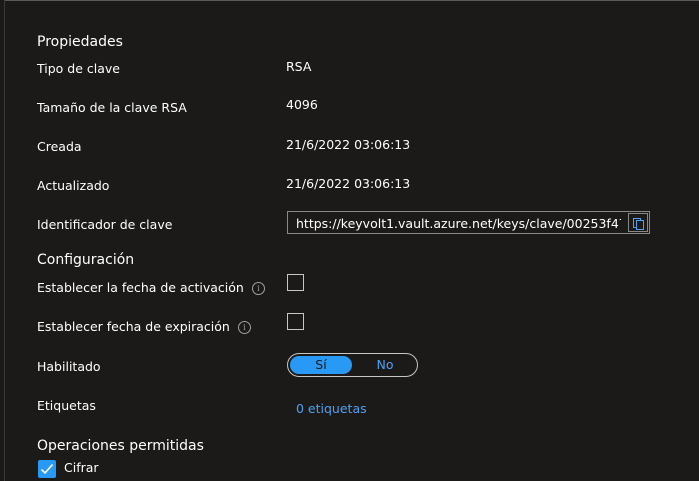 The height and width of the screenshot is (481, 699). What do you see at coordinates (81, 467) in the screenshot?
I see `encrypt-label: Cifrar` at bounding box center [81, 467].